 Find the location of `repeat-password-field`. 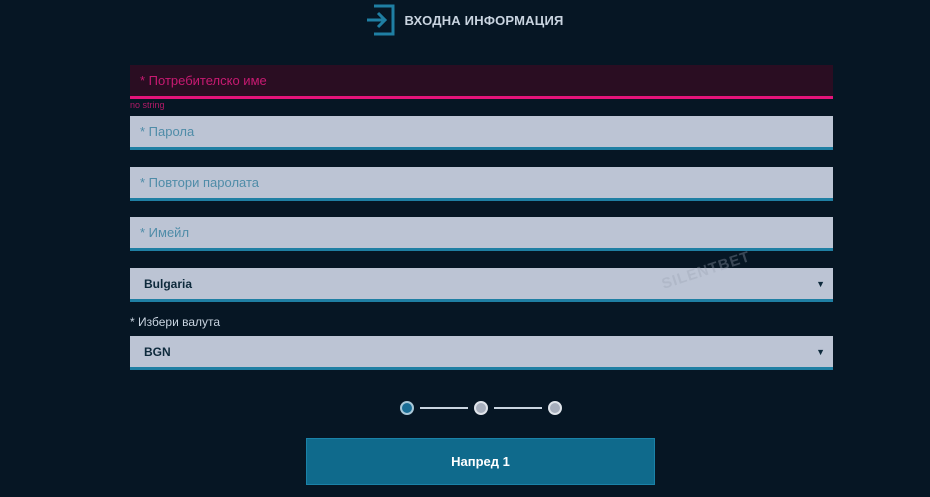

repeat-password-field is located at coordinates (481, 184).